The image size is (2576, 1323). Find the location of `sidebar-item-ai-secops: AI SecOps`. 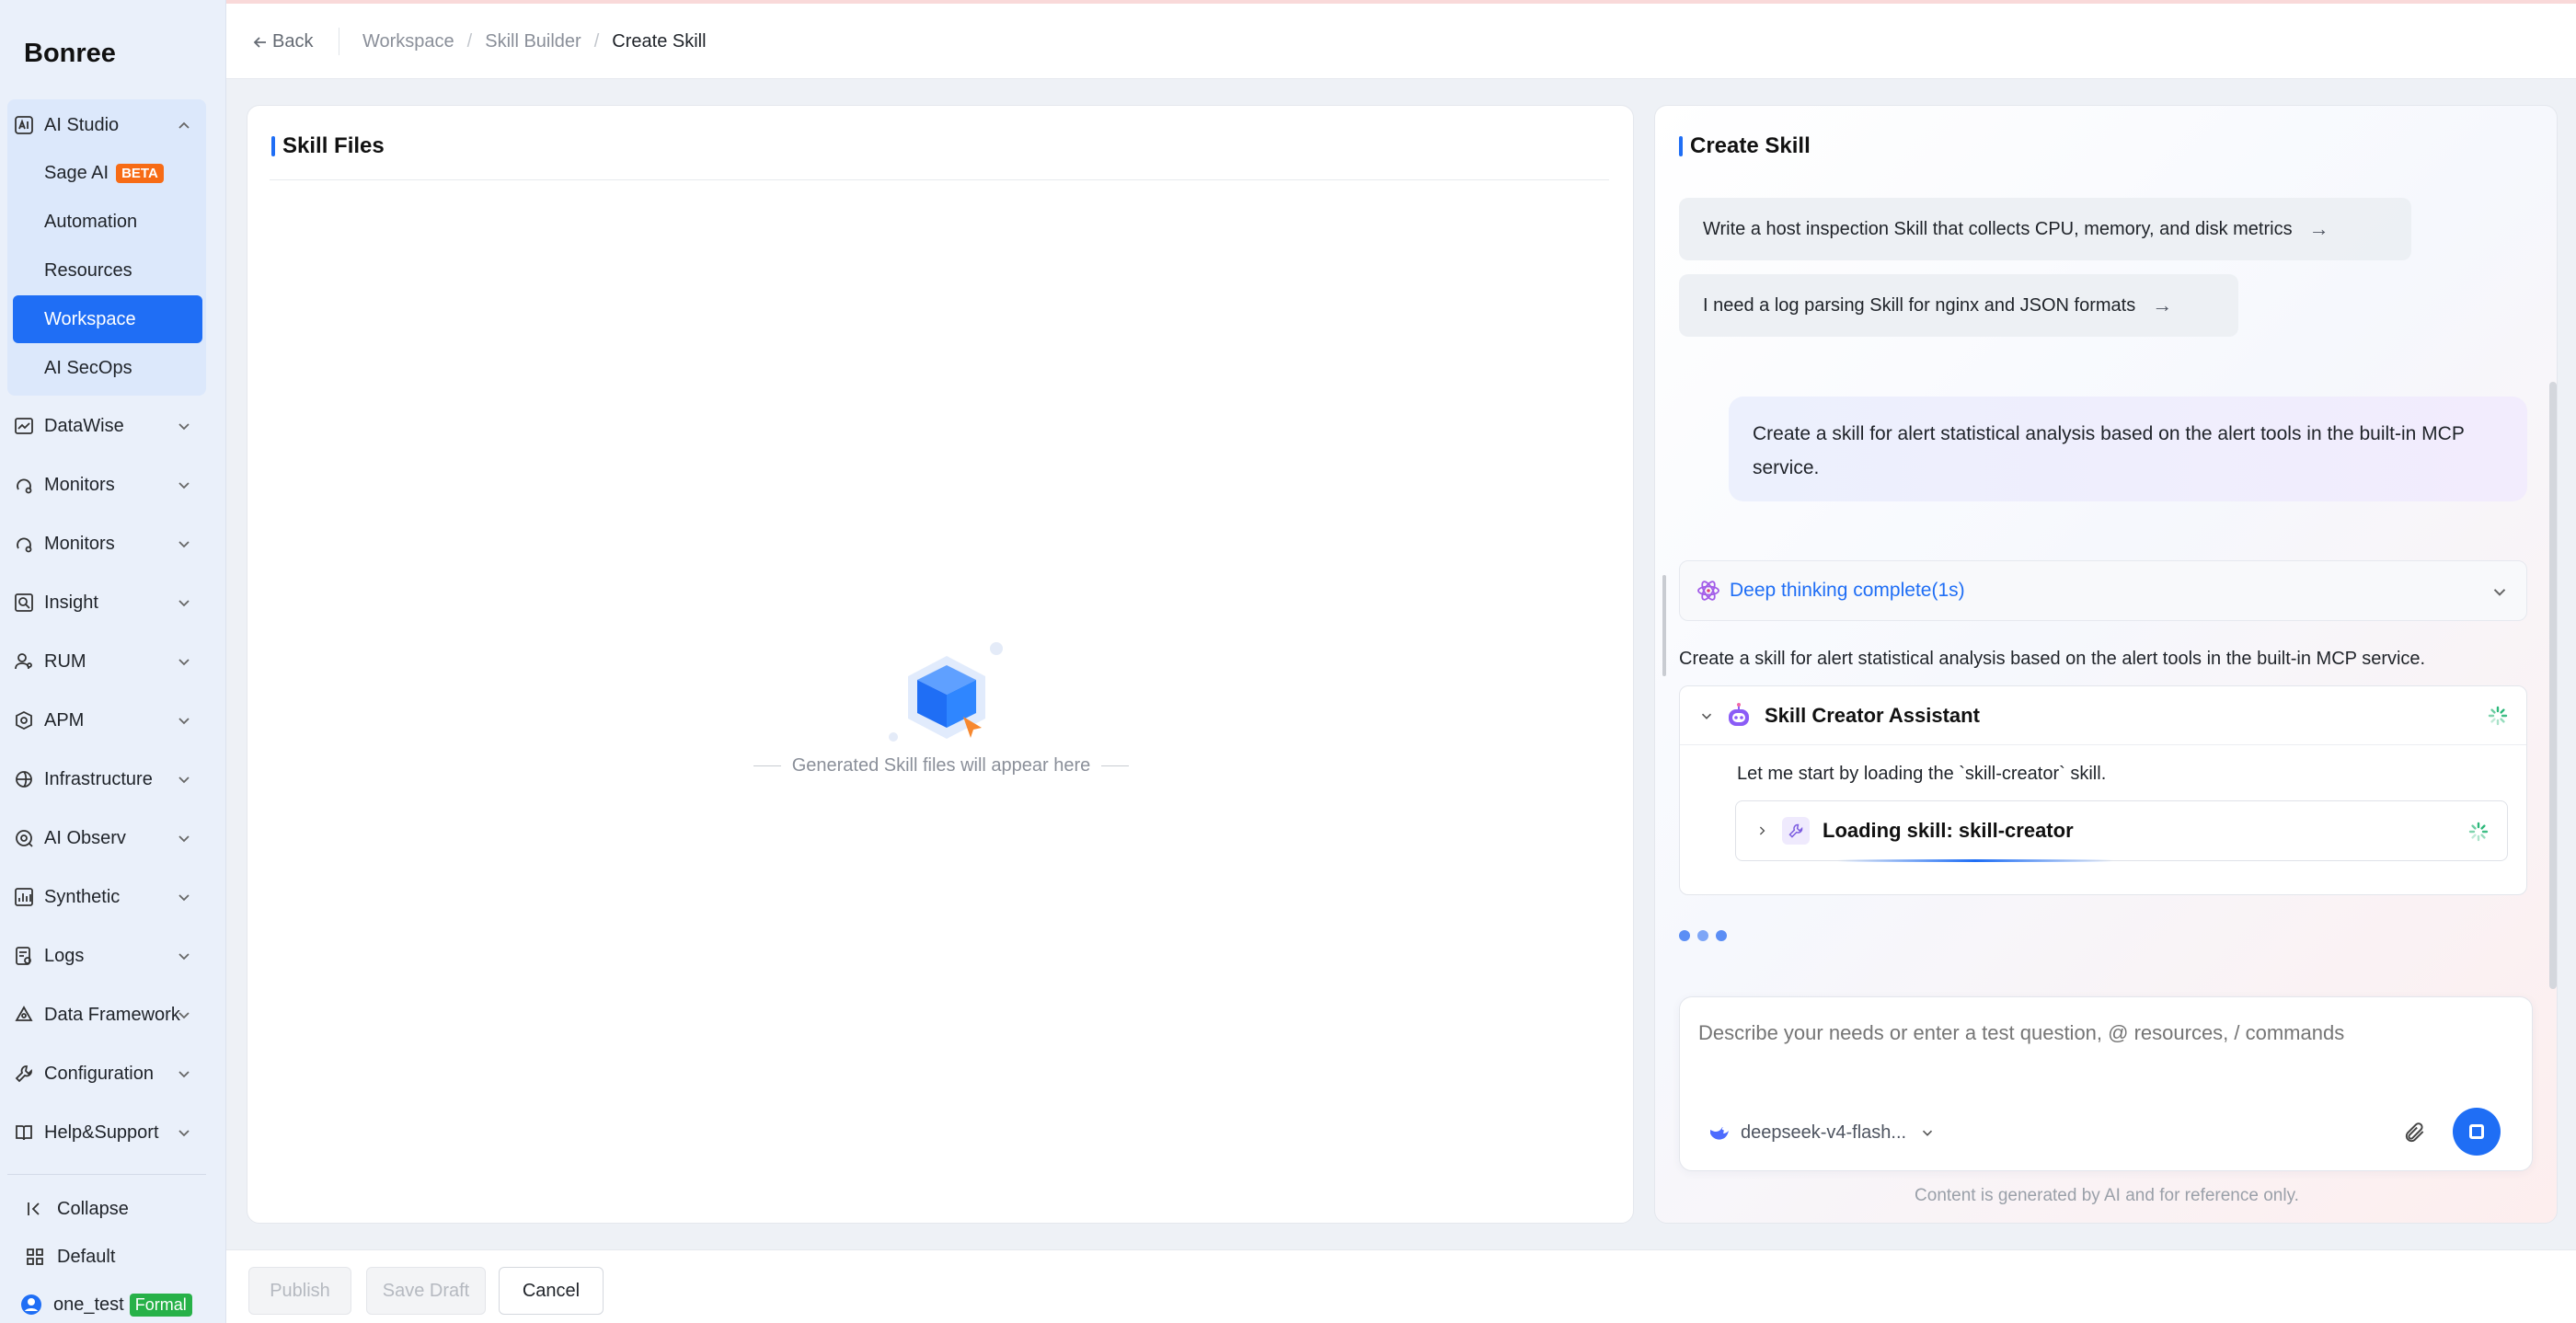

sidebar-item-ai-secops: AI SecOps is located at coordinates (107, 368).